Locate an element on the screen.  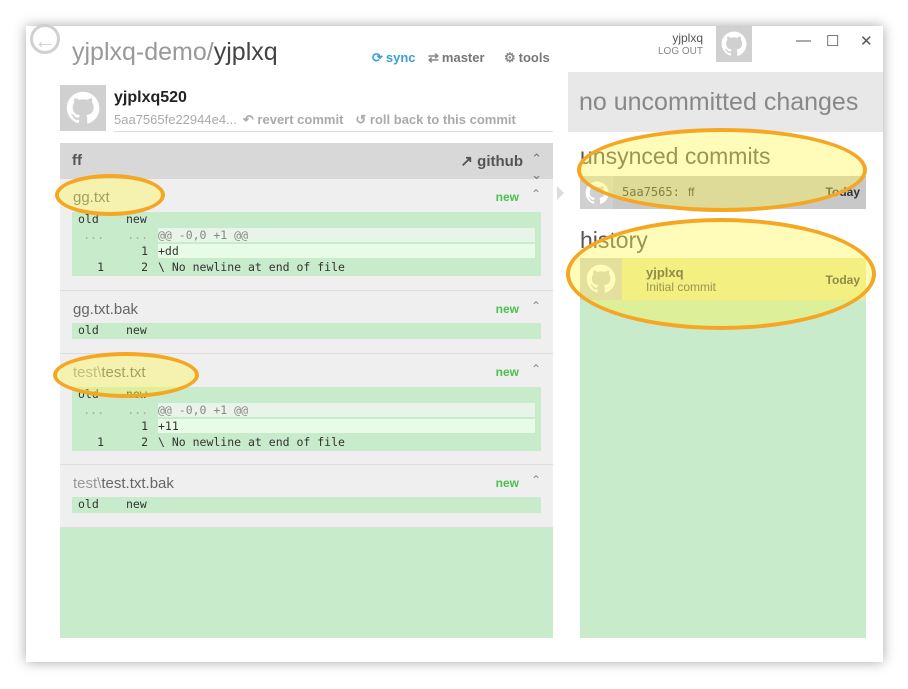
file-gg-txt-bak: gg.txt.bak new ⌃ old new is located at coordinates (306, 322).